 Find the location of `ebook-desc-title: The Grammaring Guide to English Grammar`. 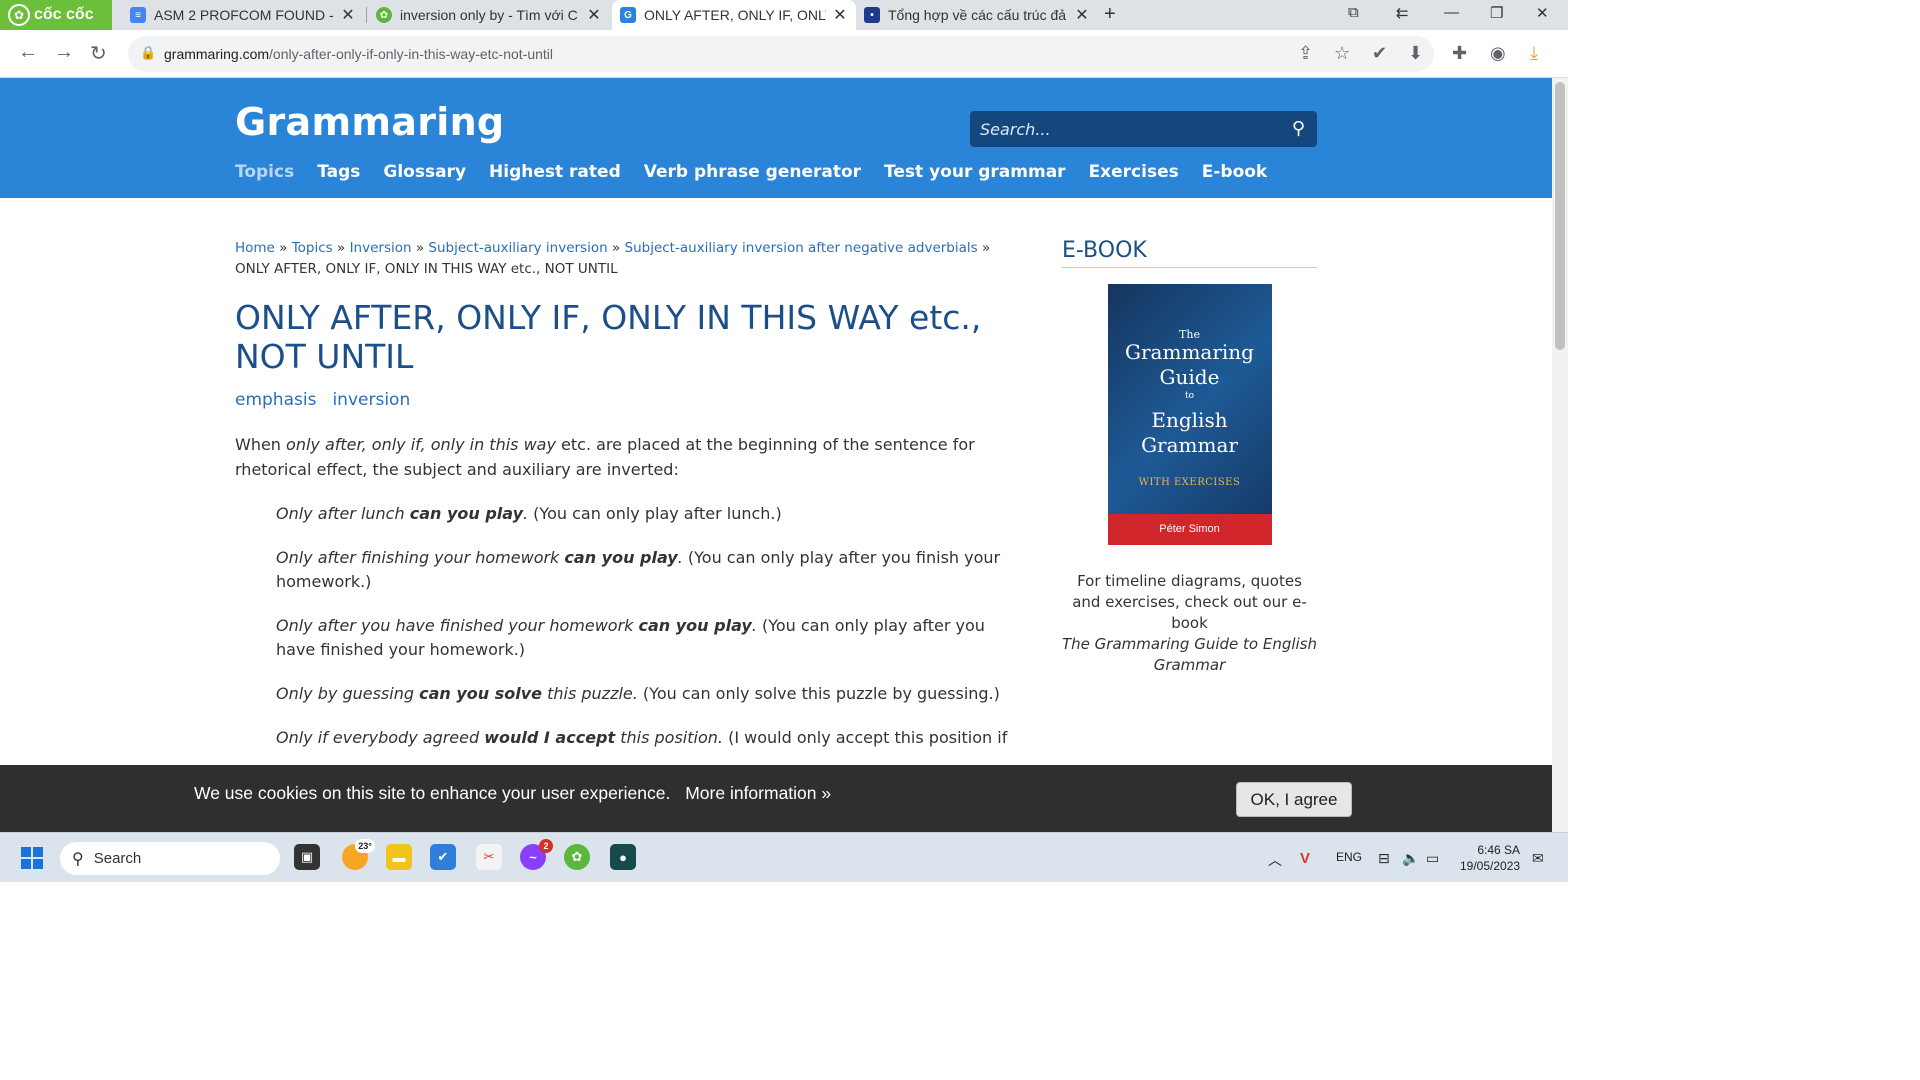

ebook-desc-title: The Grammaring Guide to English Grammar is located at coordinates (1189, 654).